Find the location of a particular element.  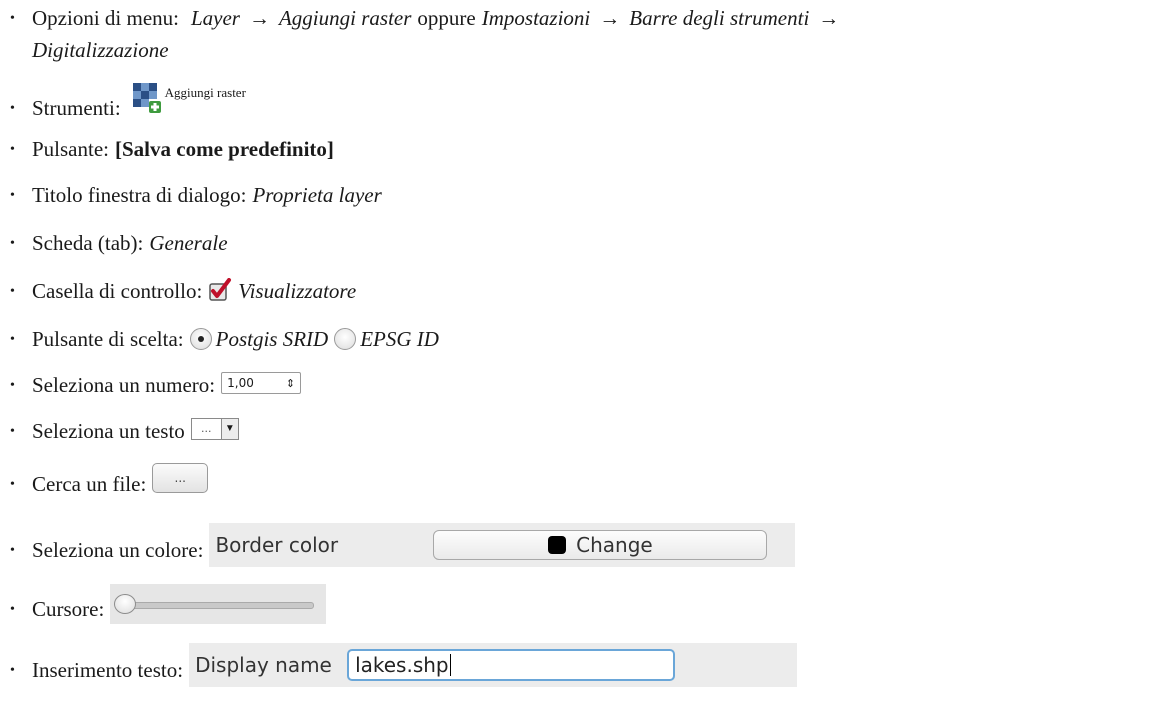

viewer-checkbox is located at coordinates (220, 290).